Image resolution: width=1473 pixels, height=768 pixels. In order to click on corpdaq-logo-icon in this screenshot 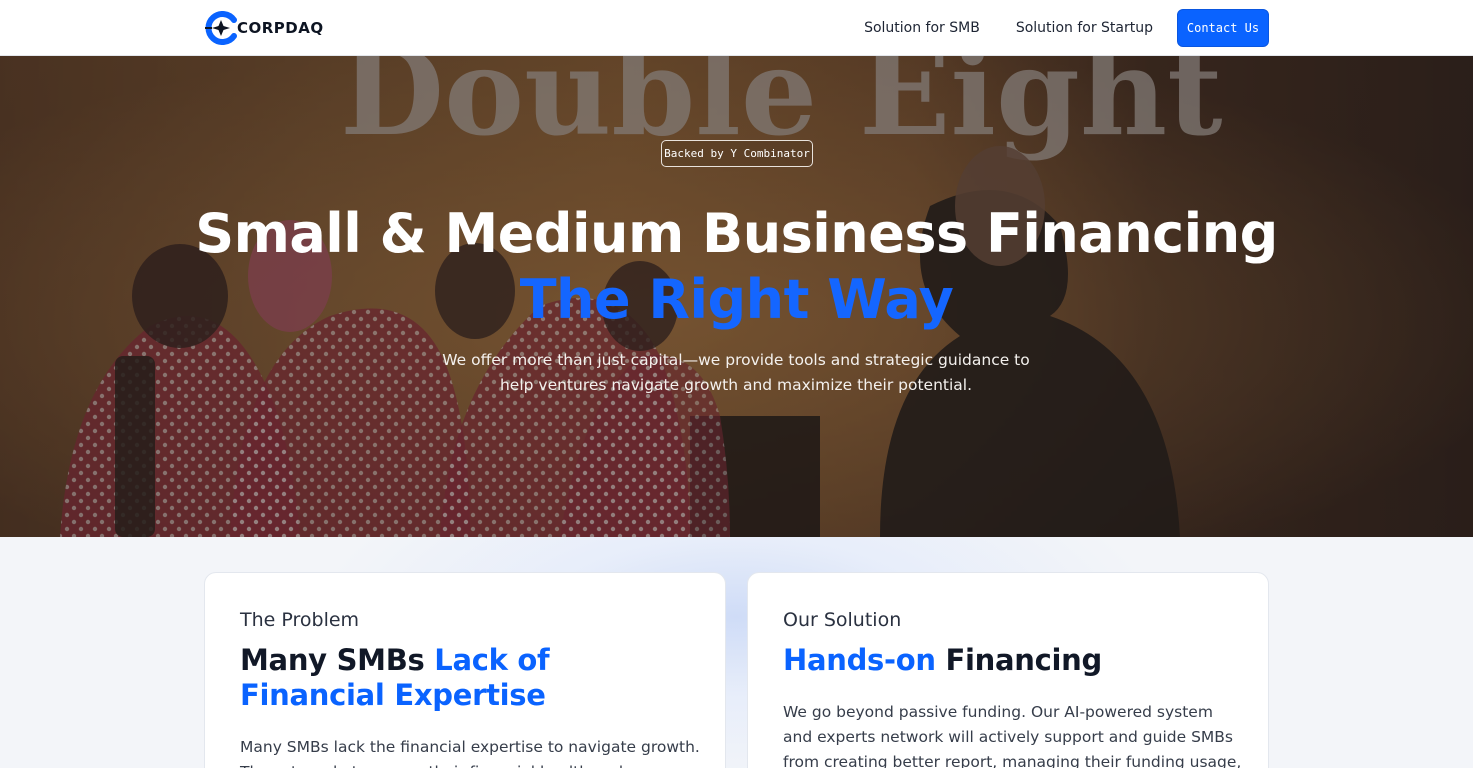, I will do `click(221, 28)`.